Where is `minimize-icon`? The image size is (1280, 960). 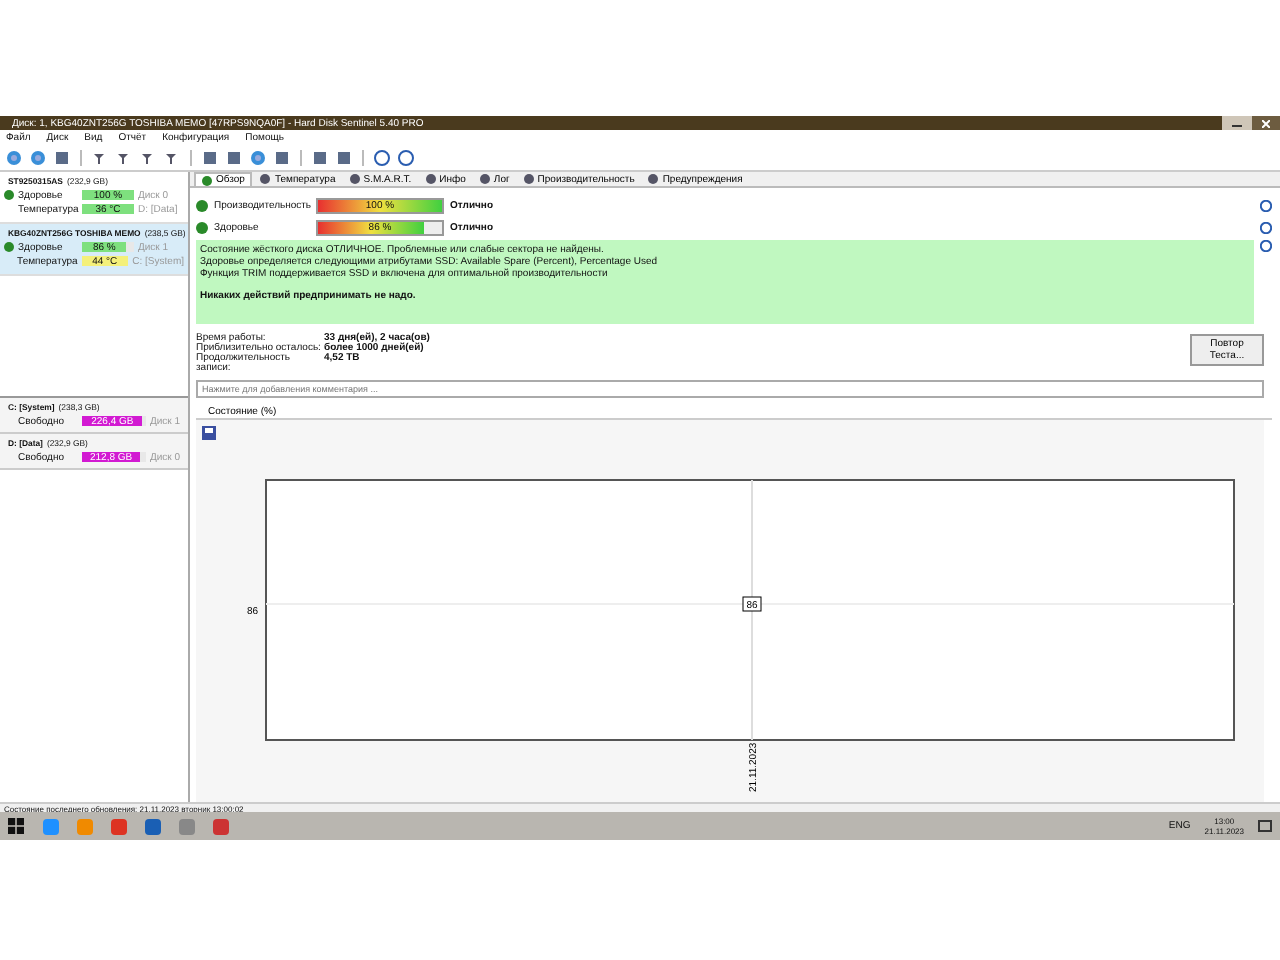
minimize-icon is located at coordinates (1237, 123).